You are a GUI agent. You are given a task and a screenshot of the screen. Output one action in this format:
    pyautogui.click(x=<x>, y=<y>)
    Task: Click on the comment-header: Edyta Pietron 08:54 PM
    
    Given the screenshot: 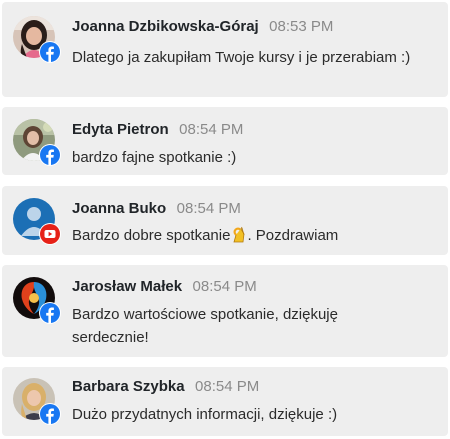 What is the action you would take?
    pyautogui.click(x=157, y=130)
    